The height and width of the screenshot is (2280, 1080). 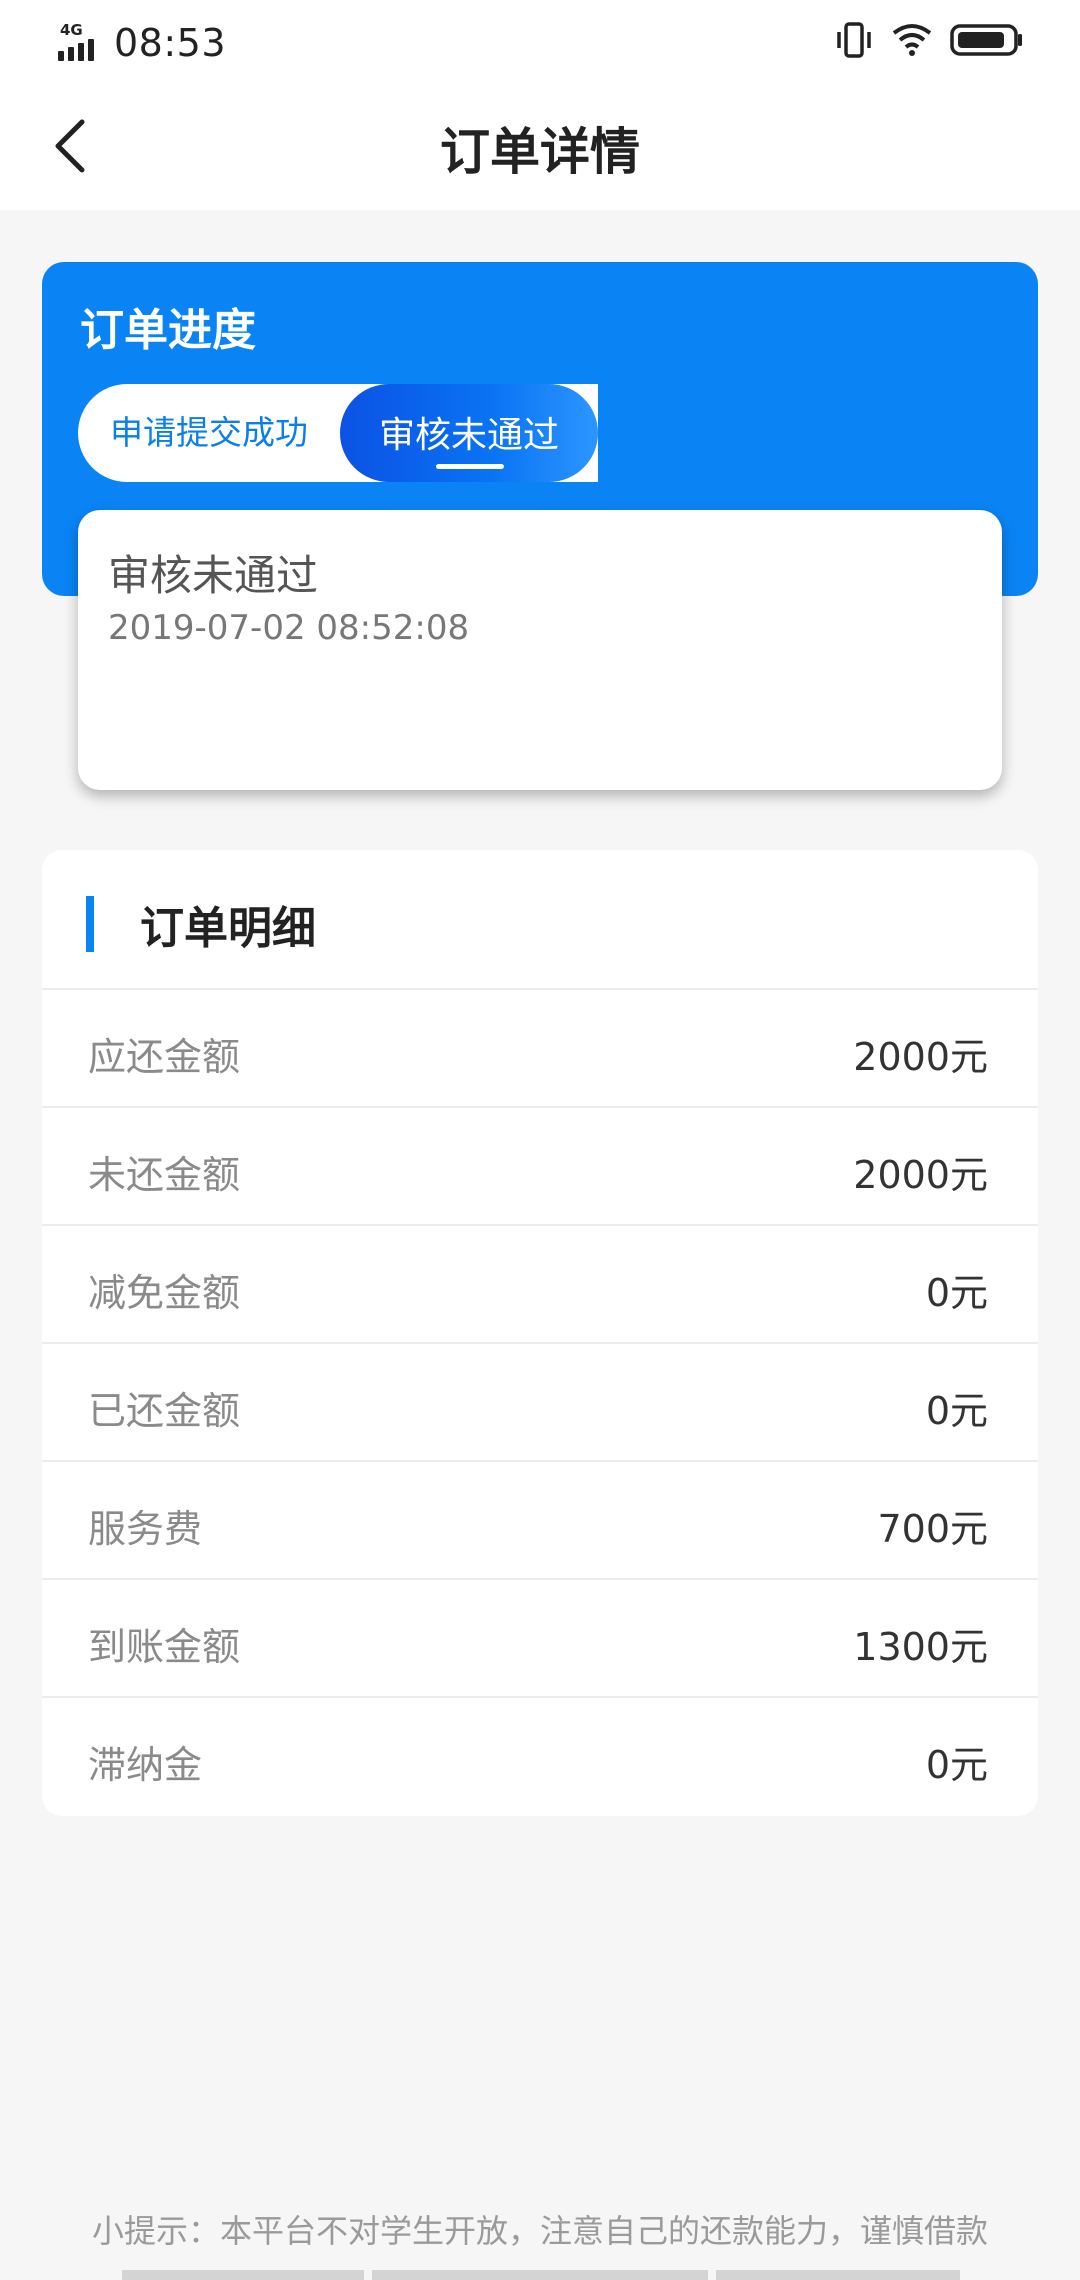 I want to click on step-review-failed-label: 审核未通过, so click(x=468, y=435).